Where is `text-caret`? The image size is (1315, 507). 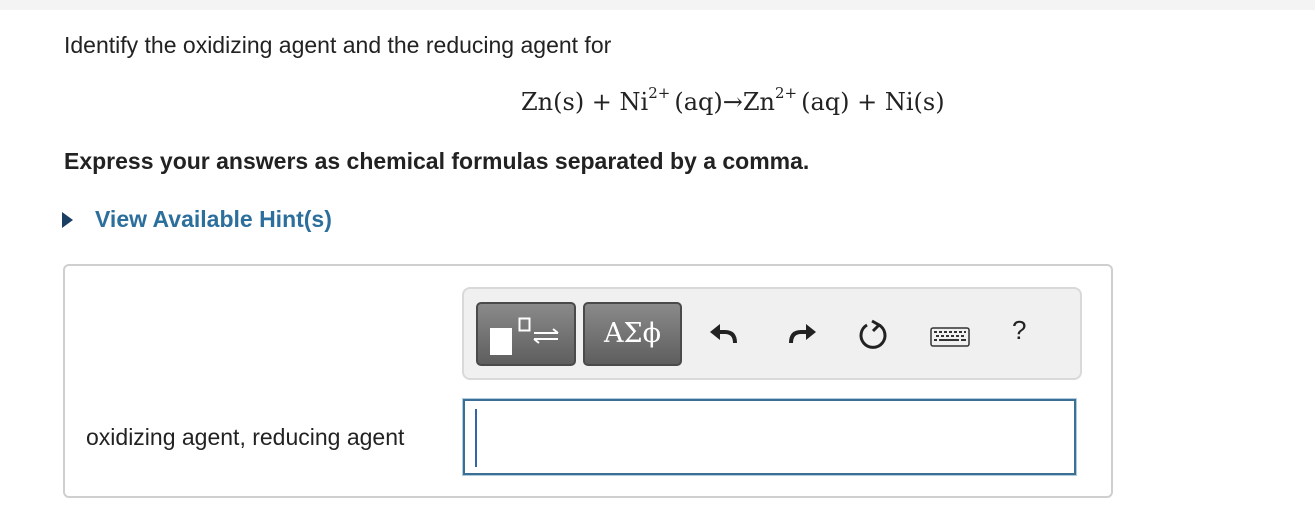
text-caret is located at coordinates (476, 438).